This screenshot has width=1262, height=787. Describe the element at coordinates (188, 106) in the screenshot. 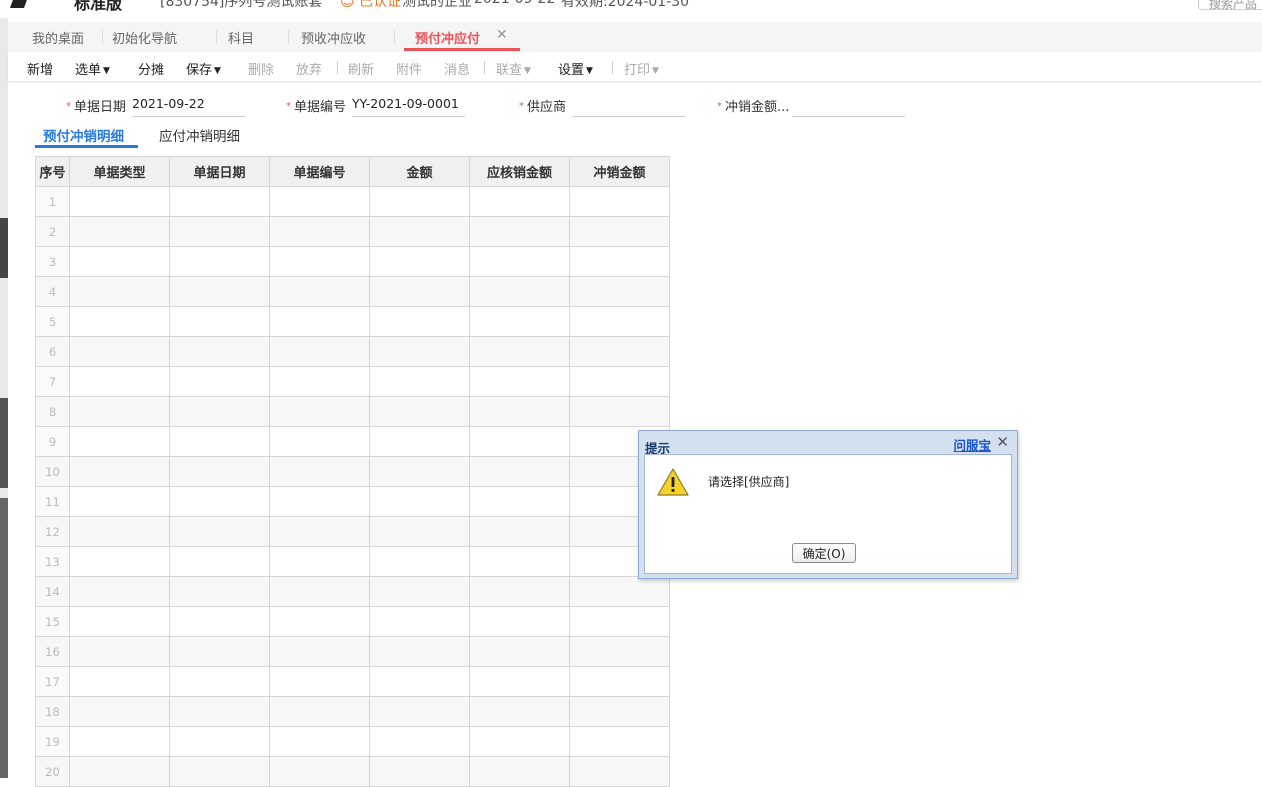

I see `doc-date-input: 2021-09-22` at that location.